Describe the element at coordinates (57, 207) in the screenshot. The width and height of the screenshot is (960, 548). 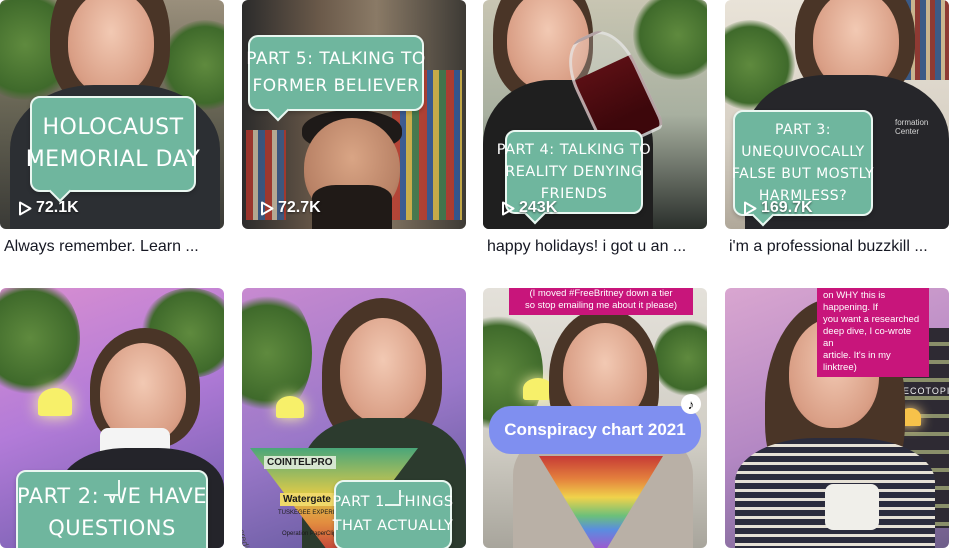
I see `view-count-value: 72.1K` at that location.